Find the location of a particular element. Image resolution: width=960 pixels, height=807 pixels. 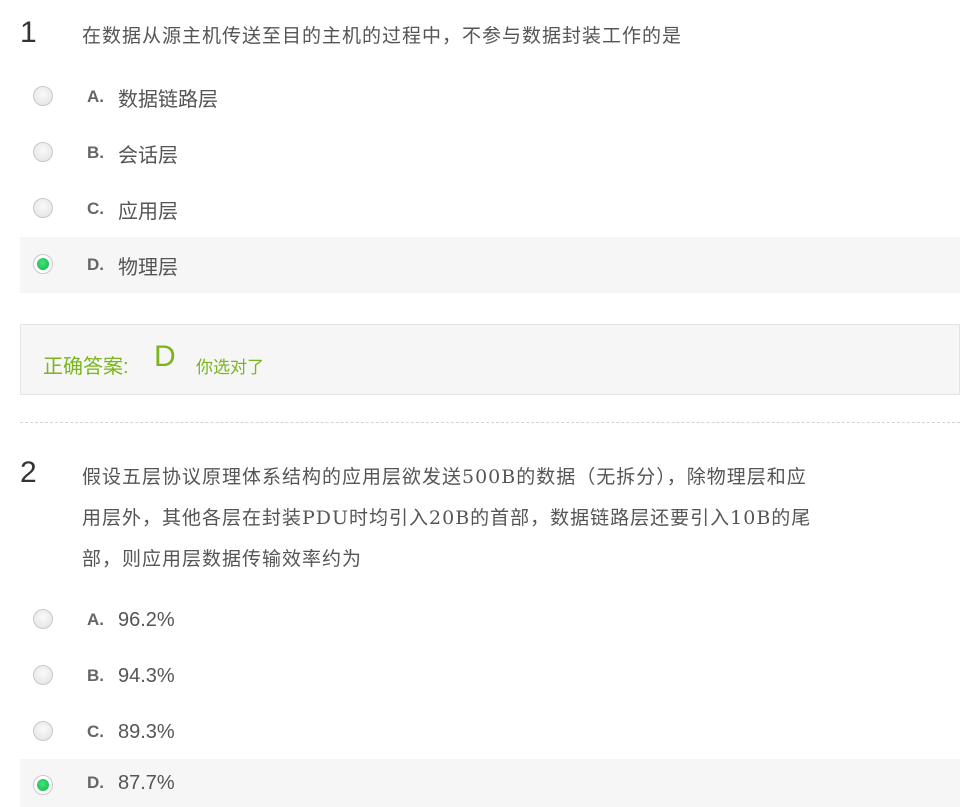

option-b: B. 94.3% is located at coordinates (490, 676).